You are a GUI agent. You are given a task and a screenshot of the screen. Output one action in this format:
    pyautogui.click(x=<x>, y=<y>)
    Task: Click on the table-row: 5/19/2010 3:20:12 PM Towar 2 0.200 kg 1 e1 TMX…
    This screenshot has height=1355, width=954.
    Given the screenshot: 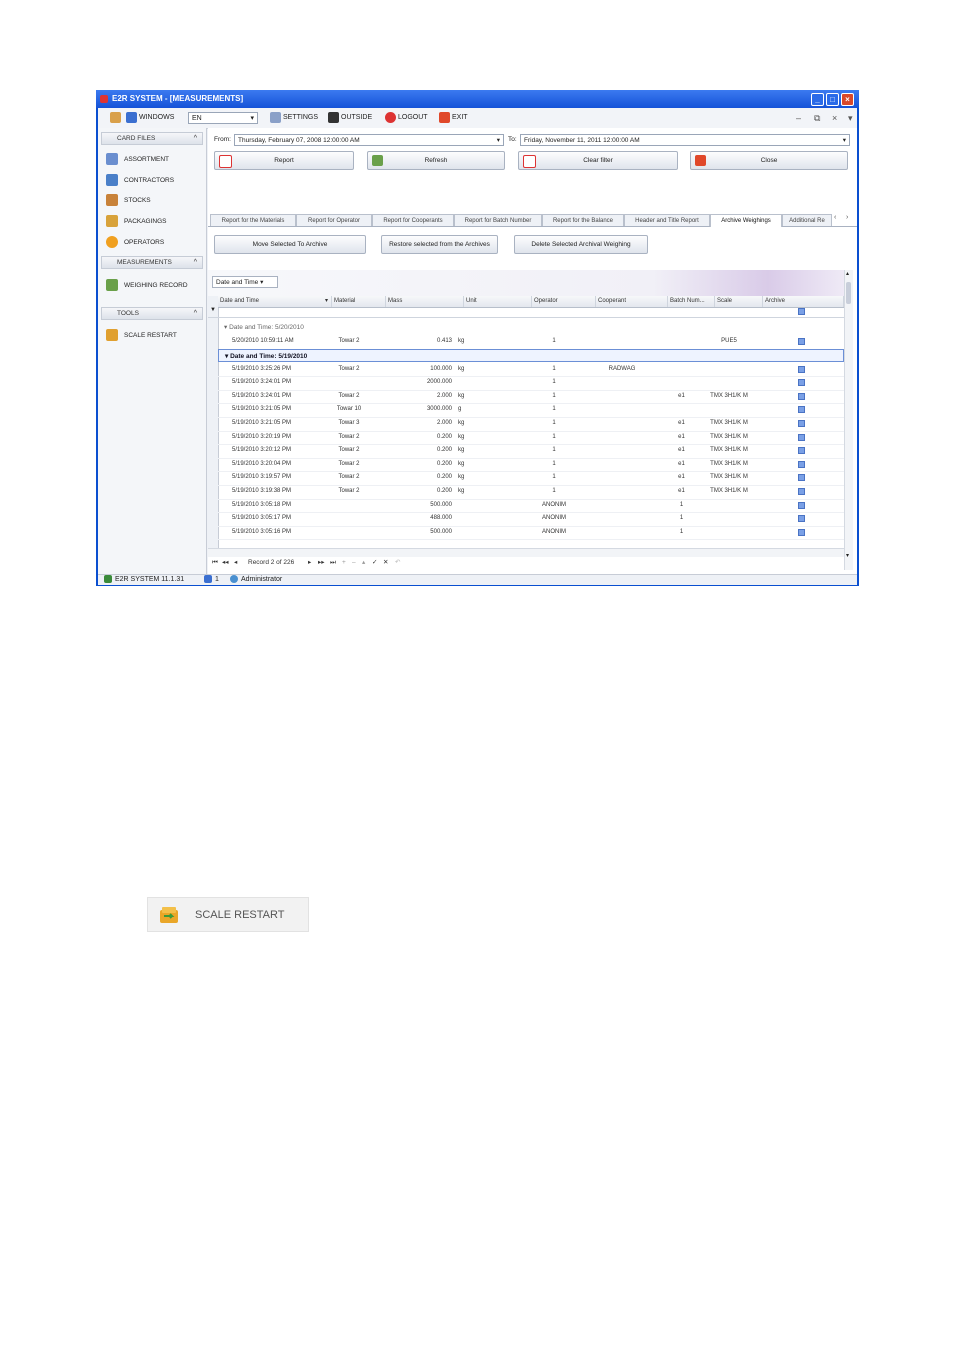 What is the action you would take?
    pyautogui.click(x=531, y=451)
    